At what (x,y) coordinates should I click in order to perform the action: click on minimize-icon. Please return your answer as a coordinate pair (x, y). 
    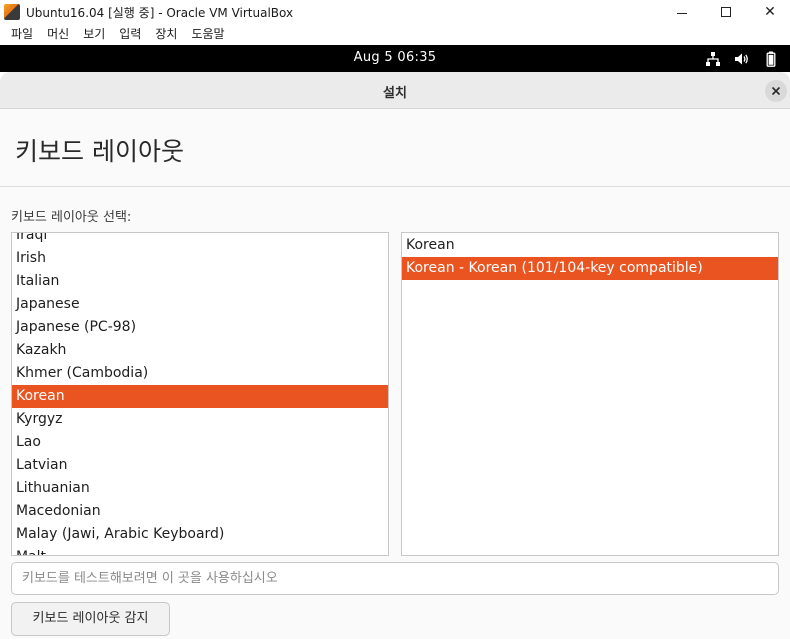
    Looking at the image, I should click on (682, 13).